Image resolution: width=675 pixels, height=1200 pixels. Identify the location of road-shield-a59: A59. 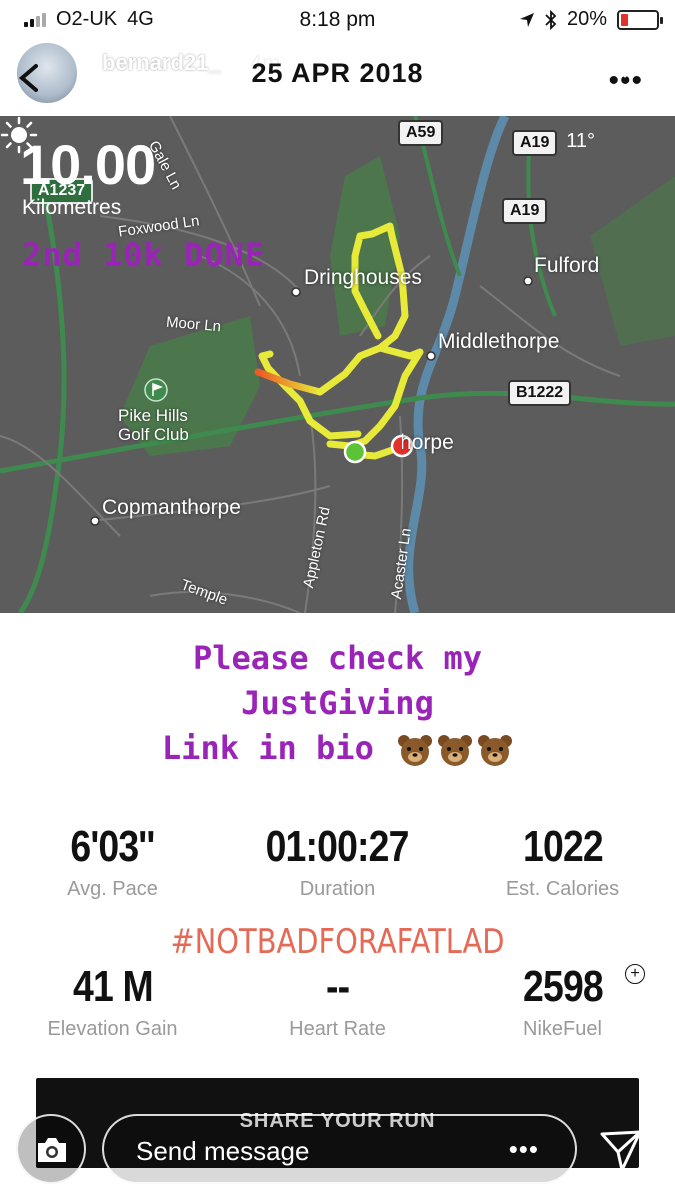
(421, 133).